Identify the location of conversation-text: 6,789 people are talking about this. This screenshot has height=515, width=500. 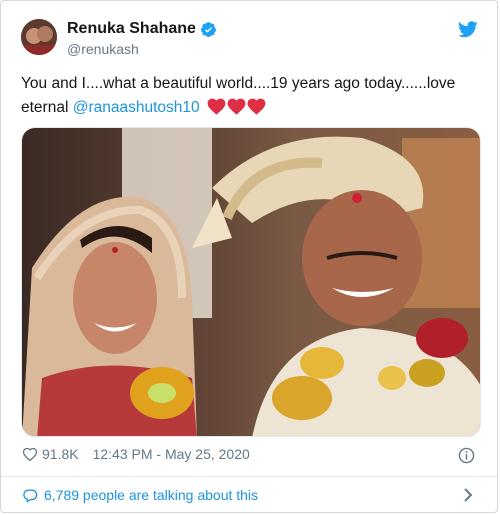
(151, 495).